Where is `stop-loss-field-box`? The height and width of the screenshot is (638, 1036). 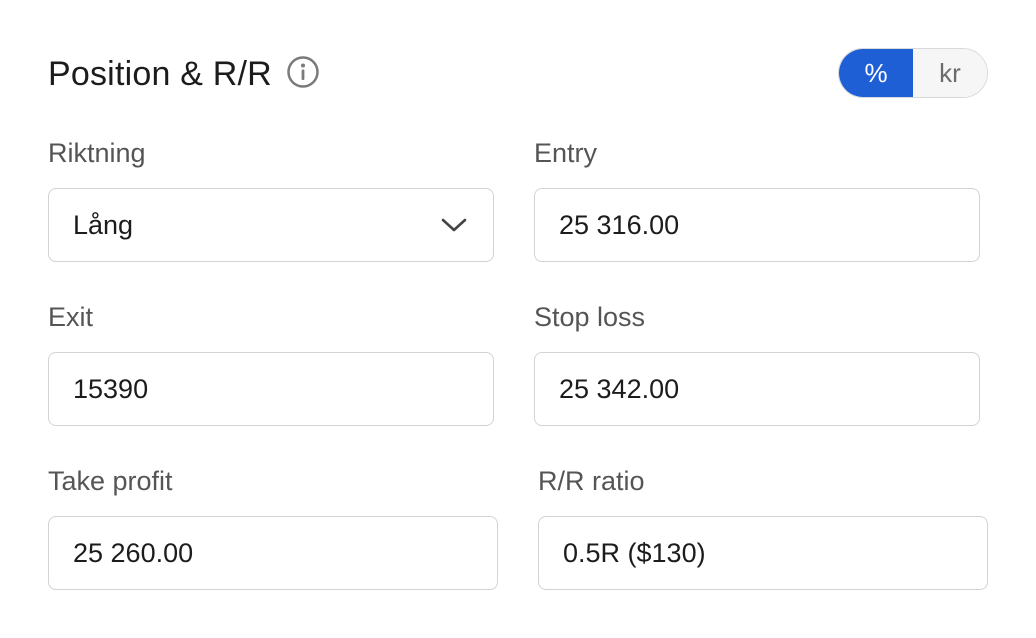 stop-loss-field-box is located at coordinates (757, 389).